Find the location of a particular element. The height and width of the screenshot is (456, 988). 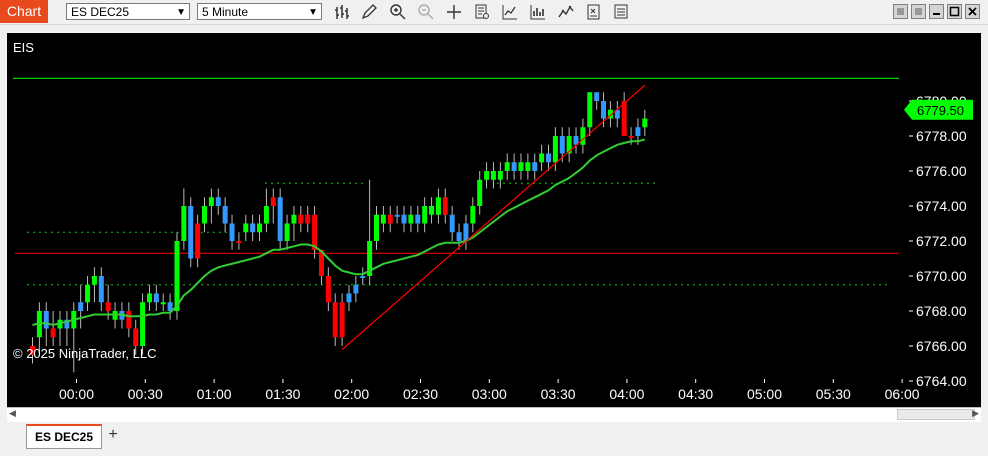

copyright-text: © 2025 NinjaTrader, LLC is located at coordinates (85, 353).